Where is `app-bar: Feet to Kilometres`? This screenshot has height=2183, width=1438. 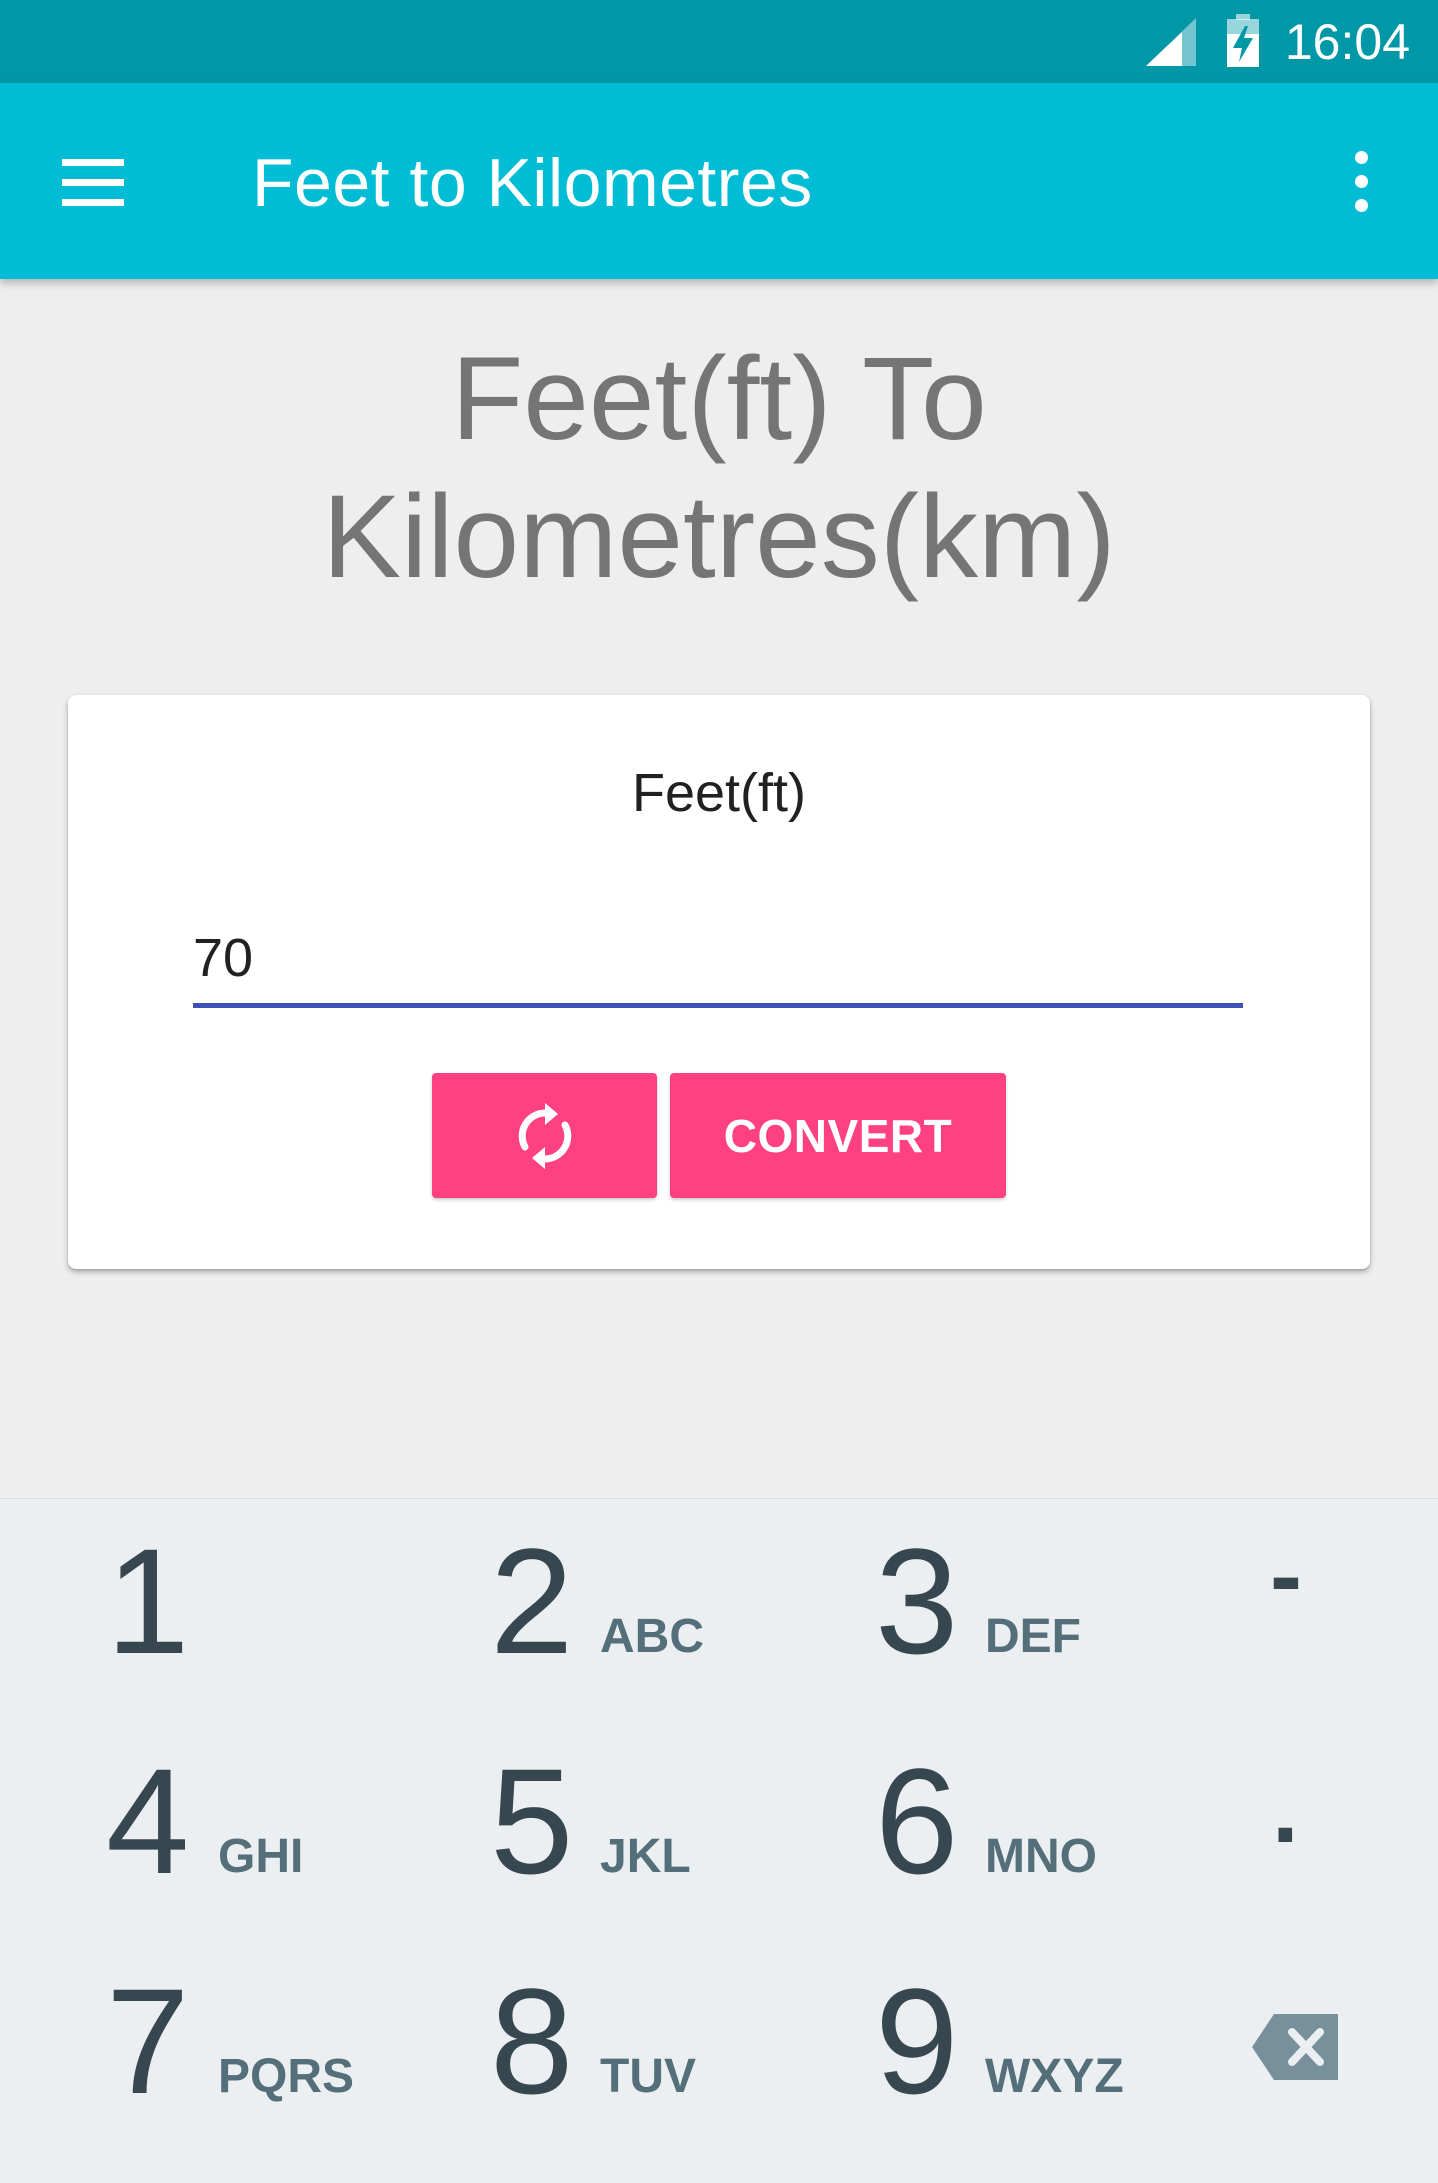
app-bar: Feet to Kilometres is located at coordinates (719, 181).